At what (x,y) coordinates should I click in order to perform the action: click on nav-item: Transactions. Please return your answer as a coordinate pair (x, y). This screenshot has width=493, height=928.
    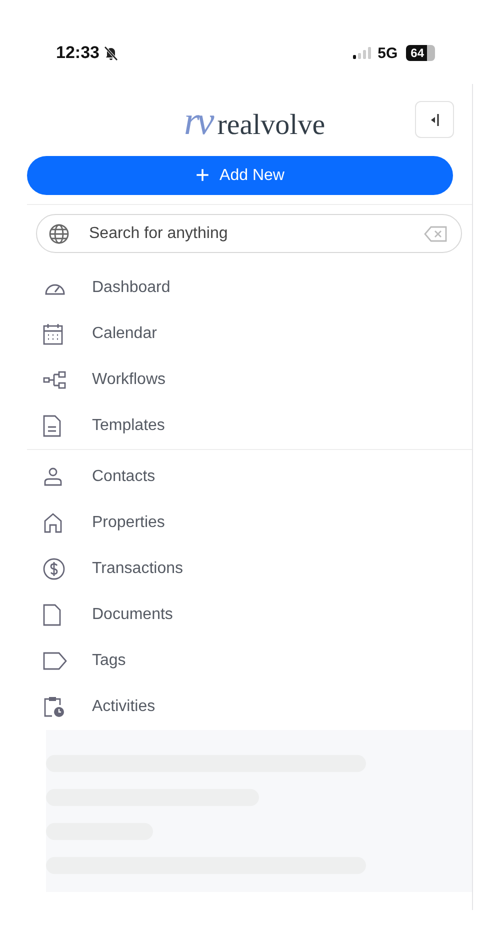
    Looking at the image, I should click on (257, 569).